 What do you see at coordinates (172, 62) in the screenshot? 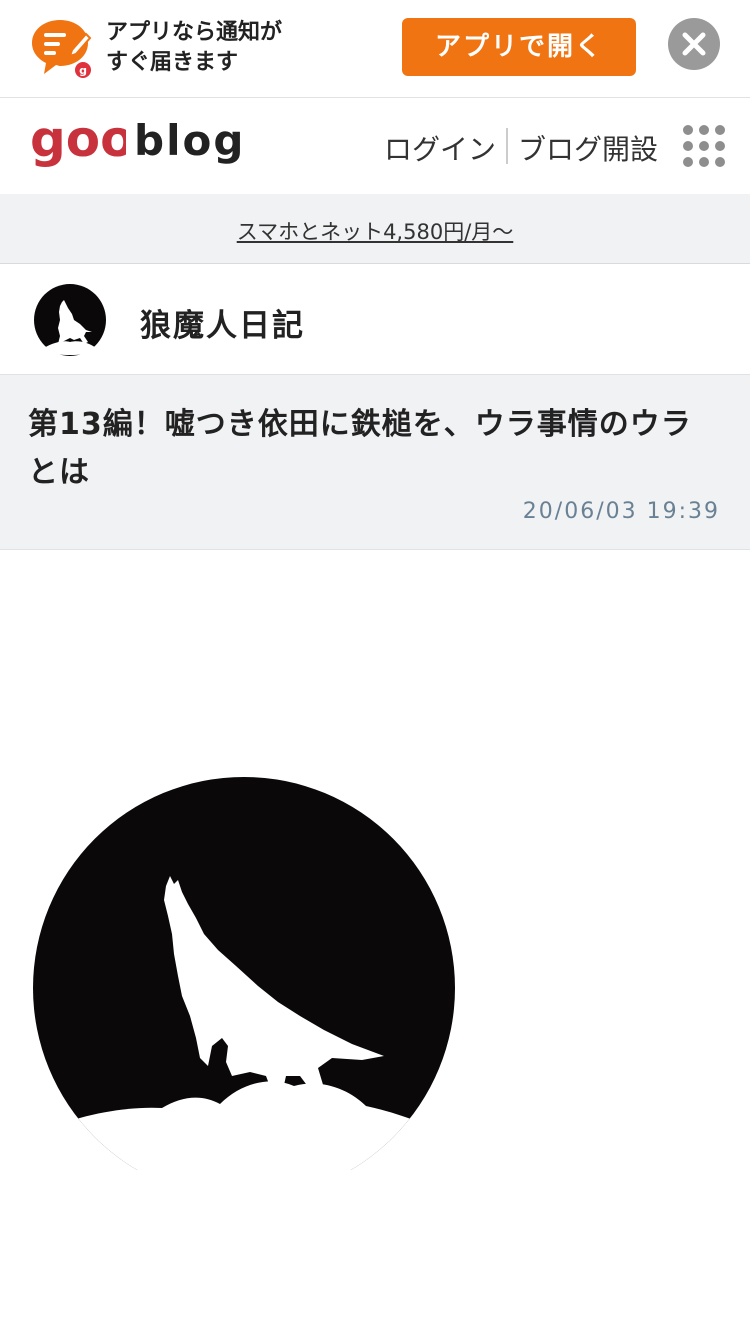
I see `app-banner-message-line2: すぐ届きます` at bounding box center [172, 62].